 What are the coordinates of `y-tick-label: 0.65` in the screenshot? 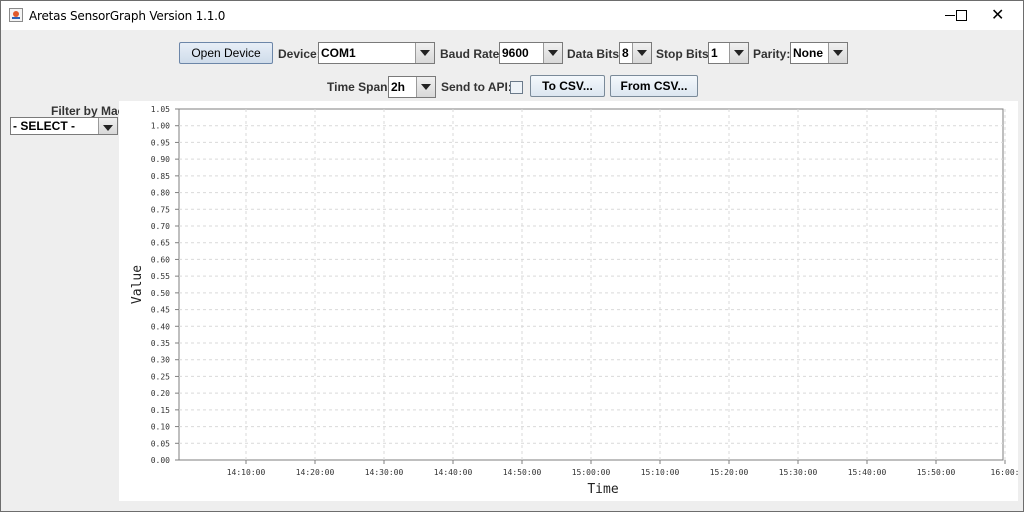 It's located at (160, 243).